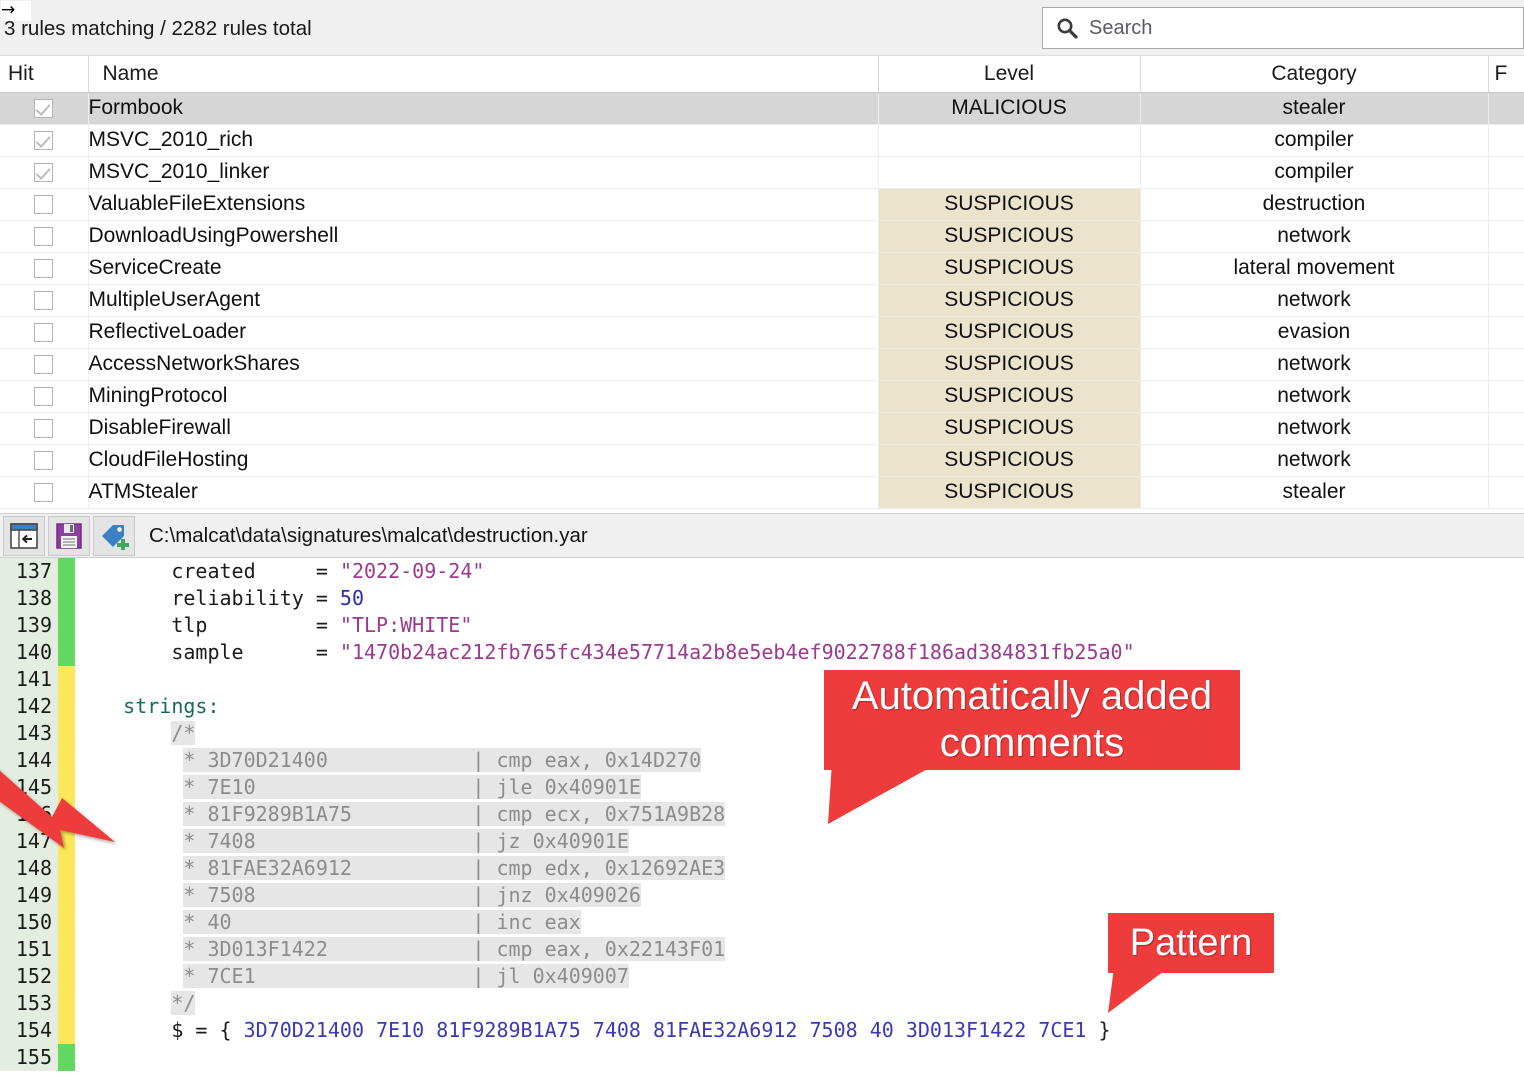 Image resolution: width=1524 pixels, height=1077 pixels. What do you see at coordinates (762, 787) in the screenshot?
I see `code-line: 145 * 7E10 | jle 0x40901E` at bounding box center [762, 787].